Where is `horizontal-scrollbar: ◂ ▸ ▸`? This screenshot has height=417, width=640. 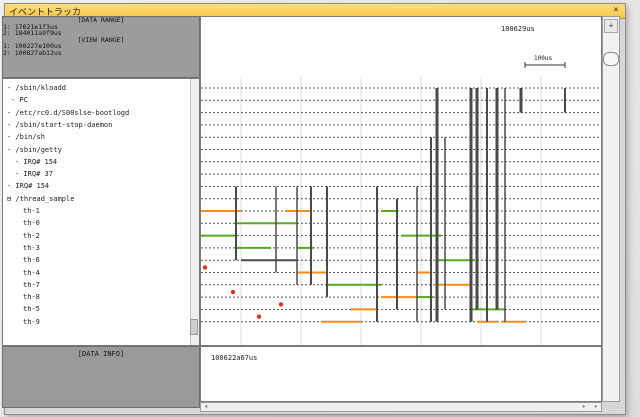 horizontal-scrollbar: ◂ ▸ ▸ is located at coordinates (401, 407).